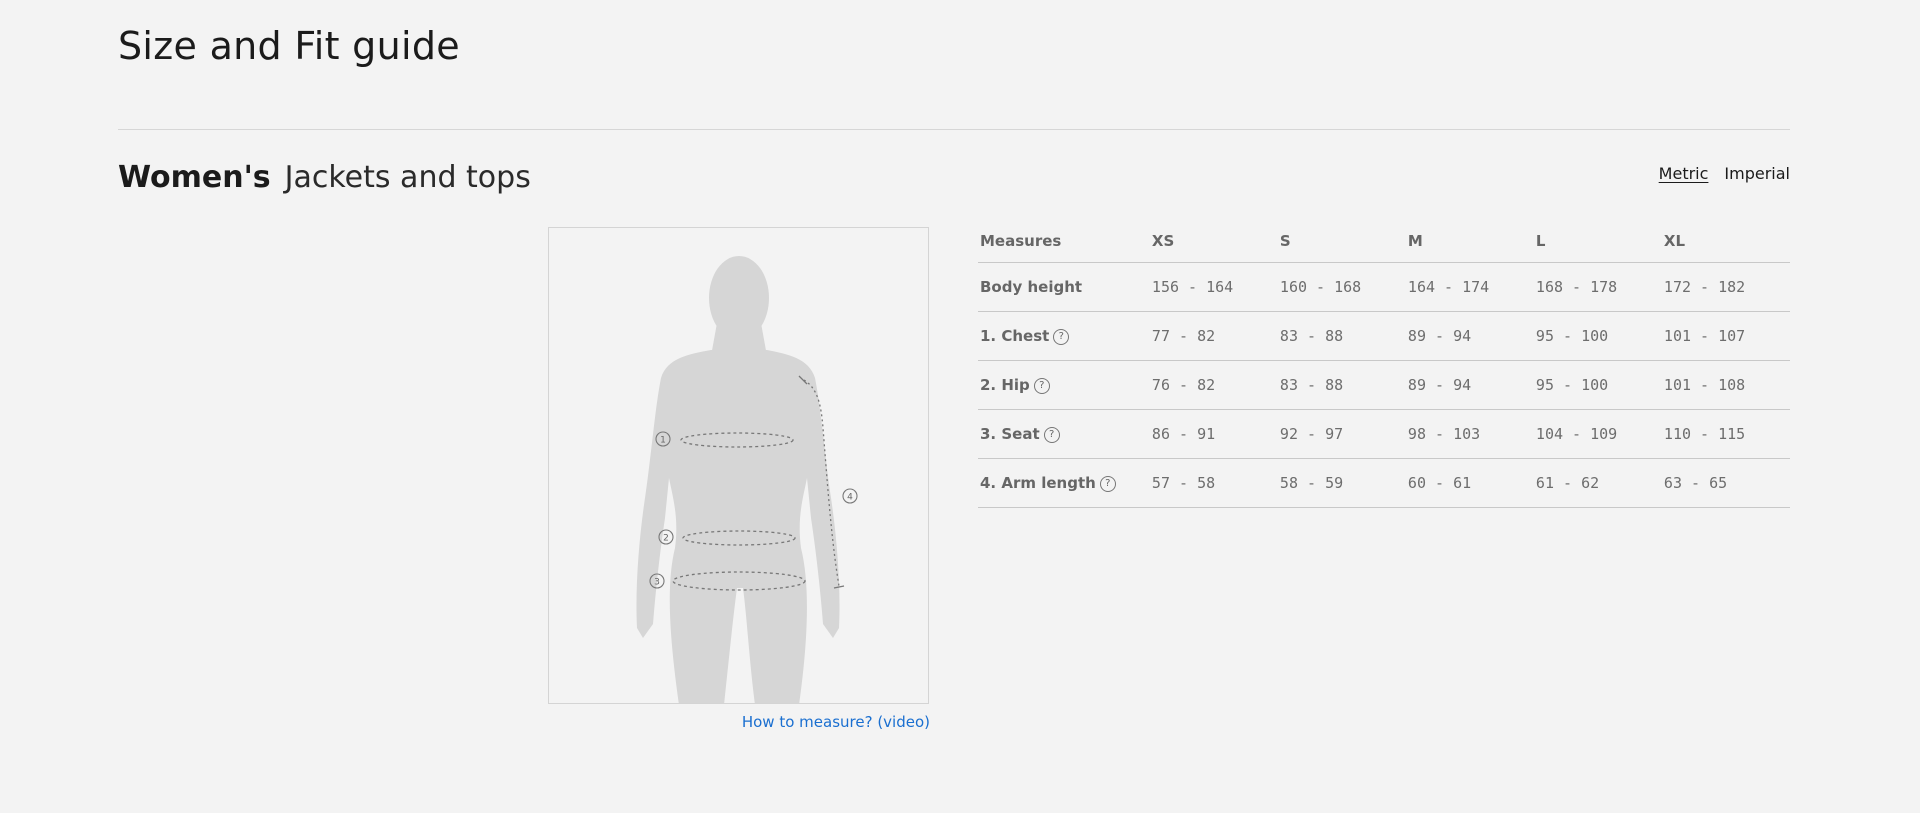 The width and height of the screenshot is (1920, 813). Describe the element at coordinates (1597, 287) in the screenshot. I see `table-cell: 168 - 178` at that location.